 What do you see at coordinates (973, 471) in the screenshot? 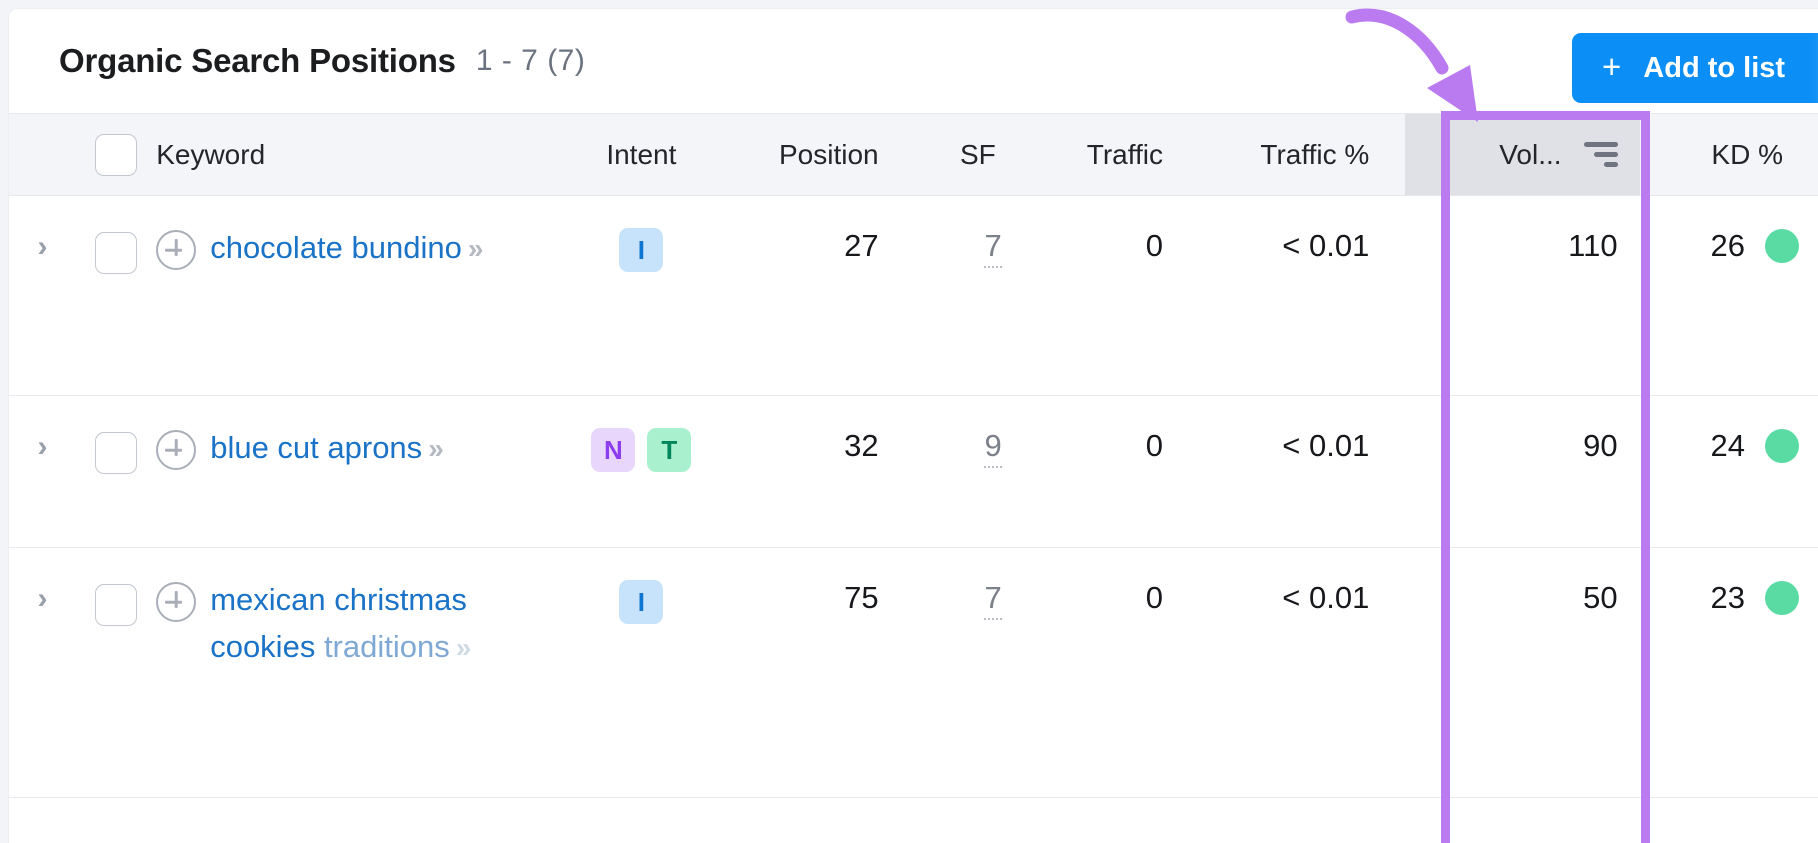
I see `sf-cell: 9` at bounding box center [973, 471].